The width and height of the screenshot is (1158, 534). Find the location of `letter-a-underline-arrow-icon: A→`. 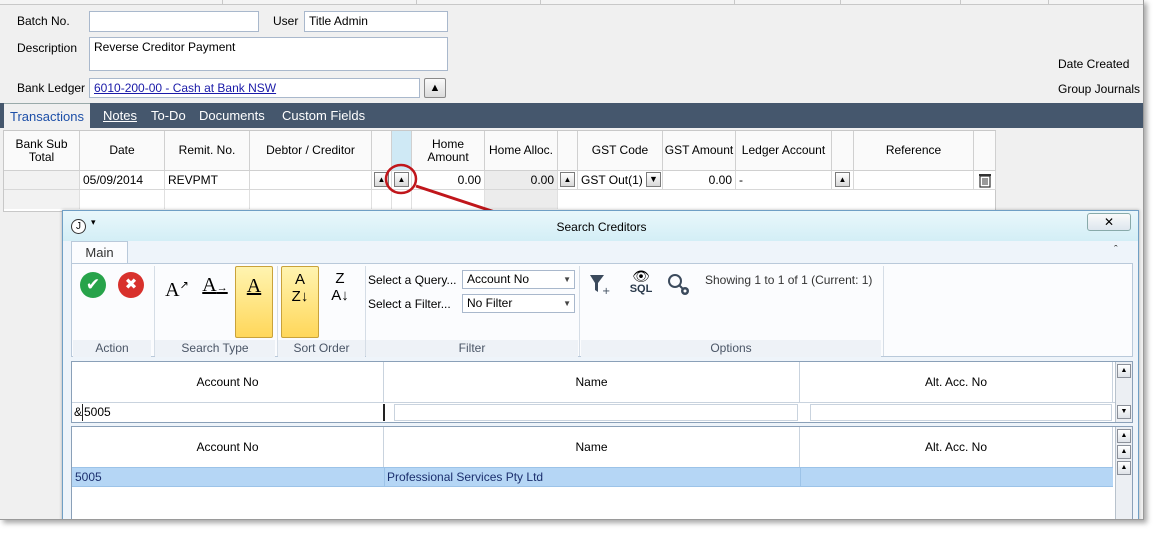

letter-a-underline-arrow-icon: A→ is located at coordinates (215, 285).